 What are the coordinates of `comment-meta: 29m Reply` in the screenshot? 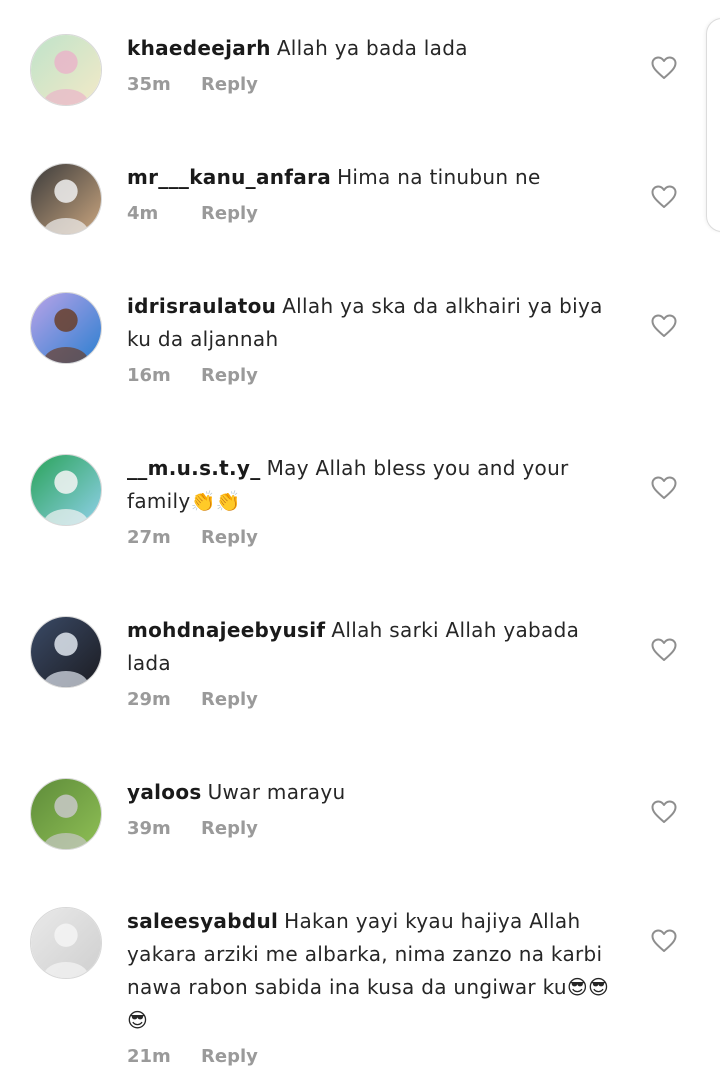 It's located at (374, 699).